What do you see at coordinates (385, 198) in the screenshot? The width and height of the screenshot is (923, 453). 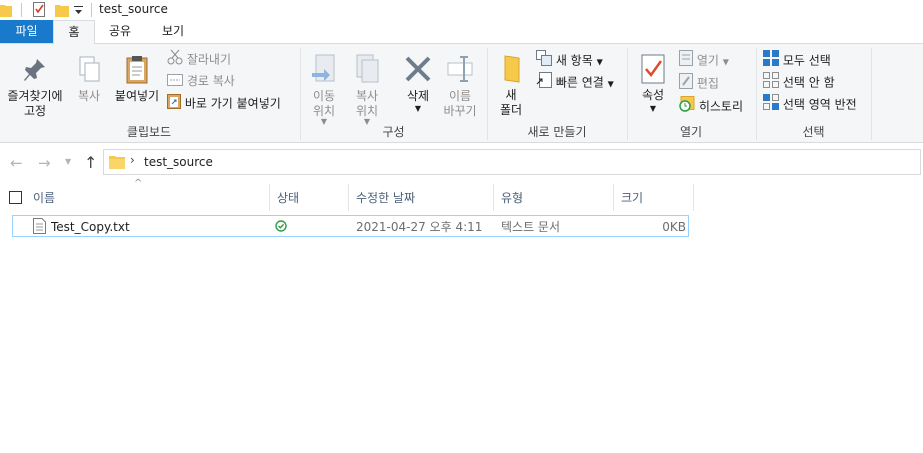 I see `column-header-modified: 수정한 날짜` at bounding box center [385, 198].